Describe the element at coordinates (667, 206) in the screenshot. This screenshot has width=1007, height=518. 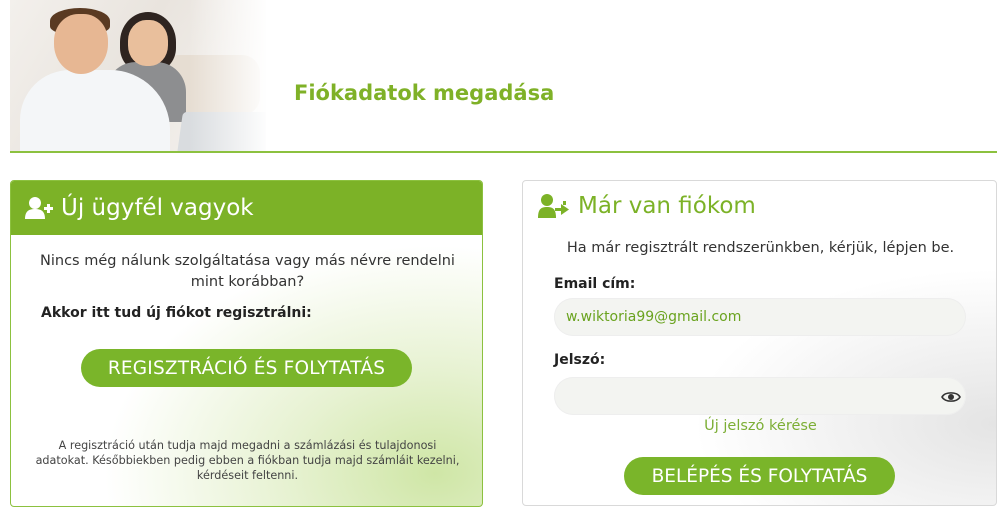
I see `login-title: Már van fiókom` at that location.